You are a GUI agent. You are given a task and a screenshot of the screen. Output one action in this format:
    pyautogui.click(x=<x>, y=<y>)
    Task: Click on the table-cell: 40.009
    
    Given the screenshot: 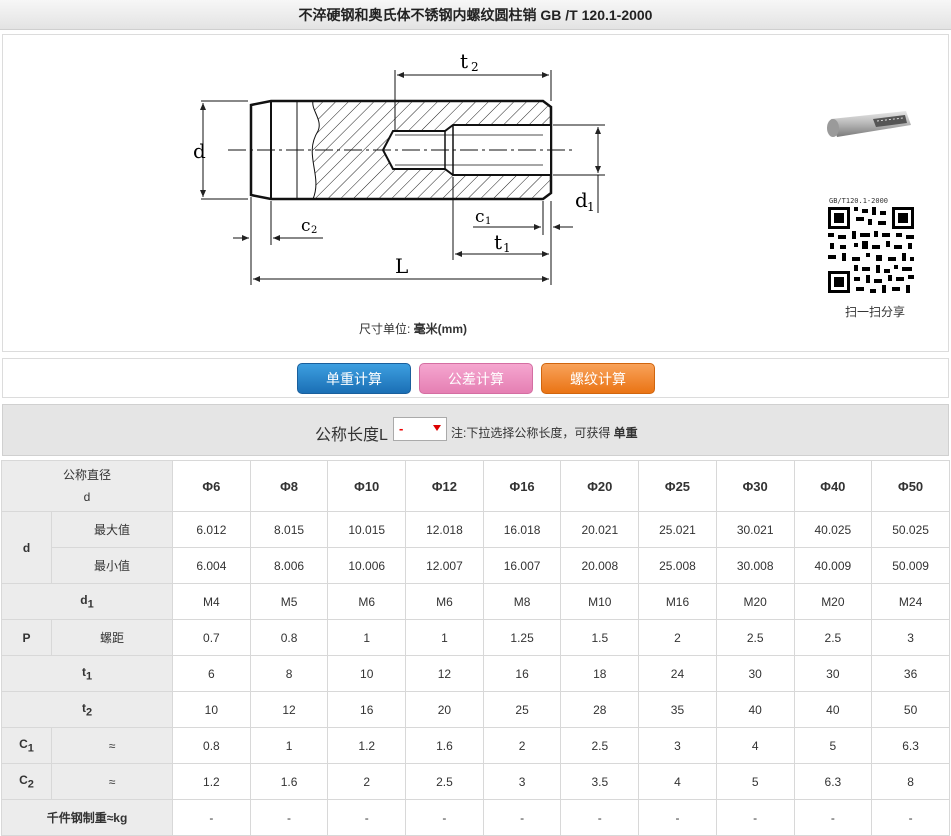 What is the action you would take?
    pyautogui.click(x=833, y=565)
    